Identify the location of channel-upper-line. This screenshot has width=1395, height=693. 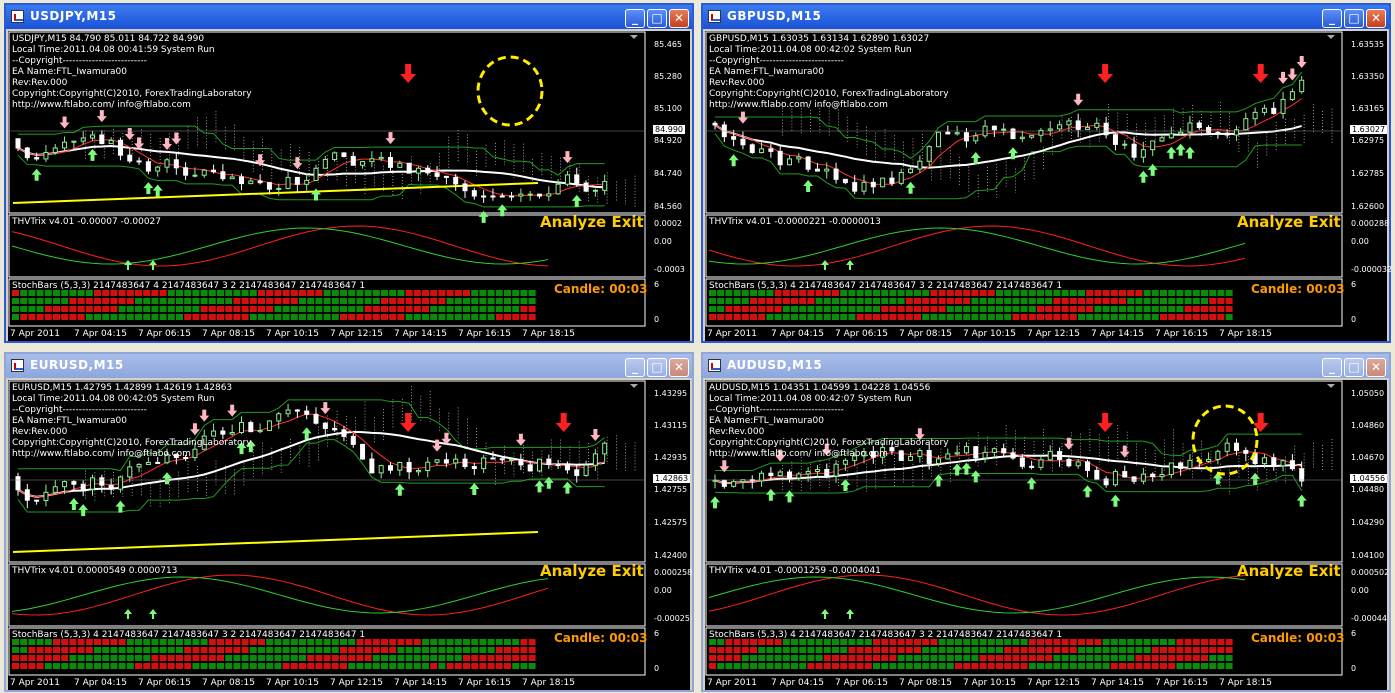
(311, 150).